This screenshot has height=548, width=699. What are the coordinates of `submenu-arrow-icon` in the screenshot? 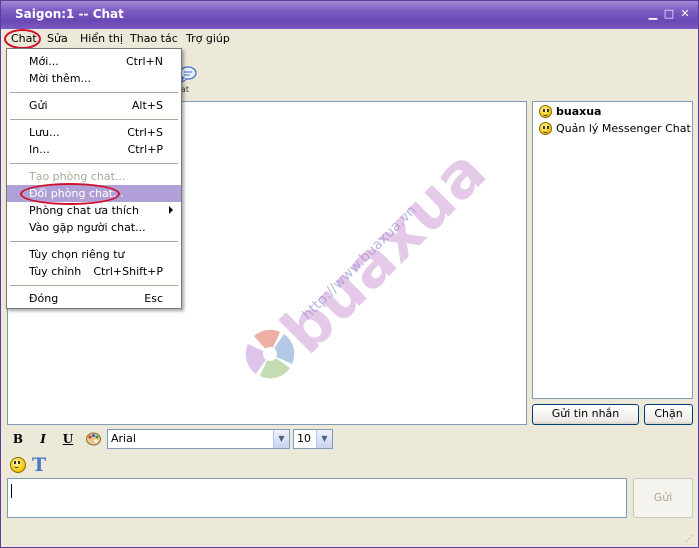 It's located at (171, 210).